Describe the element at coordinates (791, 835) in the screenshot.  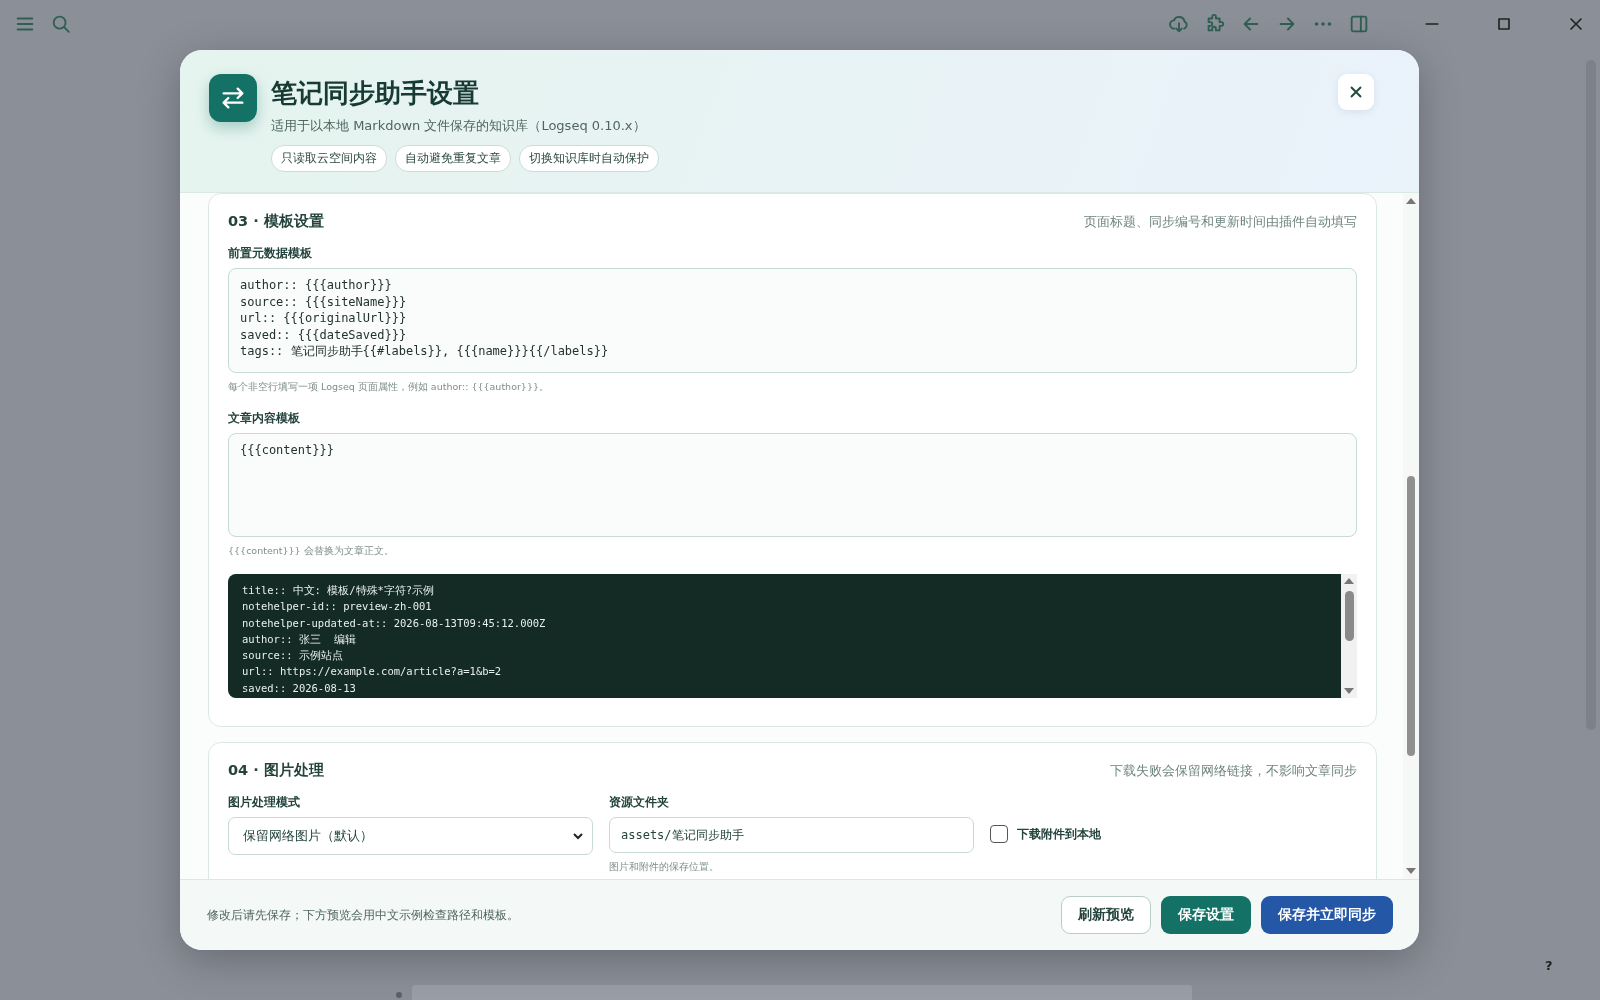
I see `folder-input: assets/笔记同步助手` at that location.